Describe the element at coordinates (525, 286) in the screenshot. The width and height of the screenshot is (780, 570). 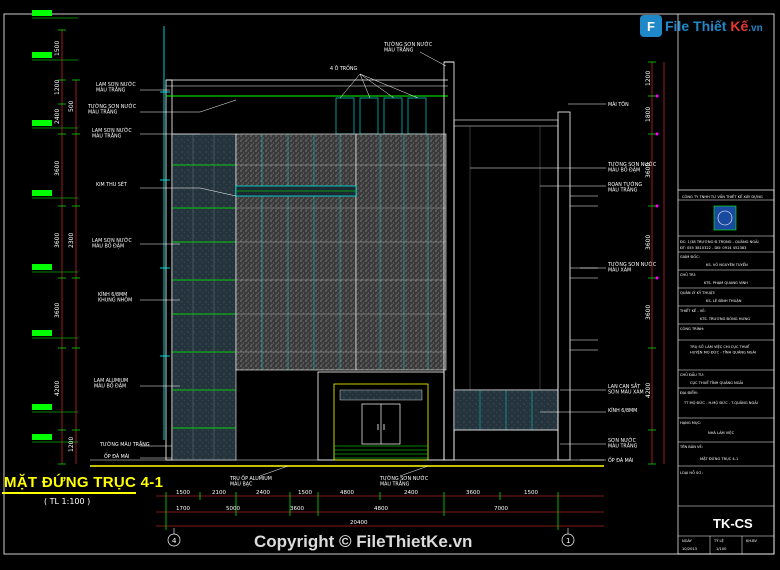
I see `building-right-wing` at that location.